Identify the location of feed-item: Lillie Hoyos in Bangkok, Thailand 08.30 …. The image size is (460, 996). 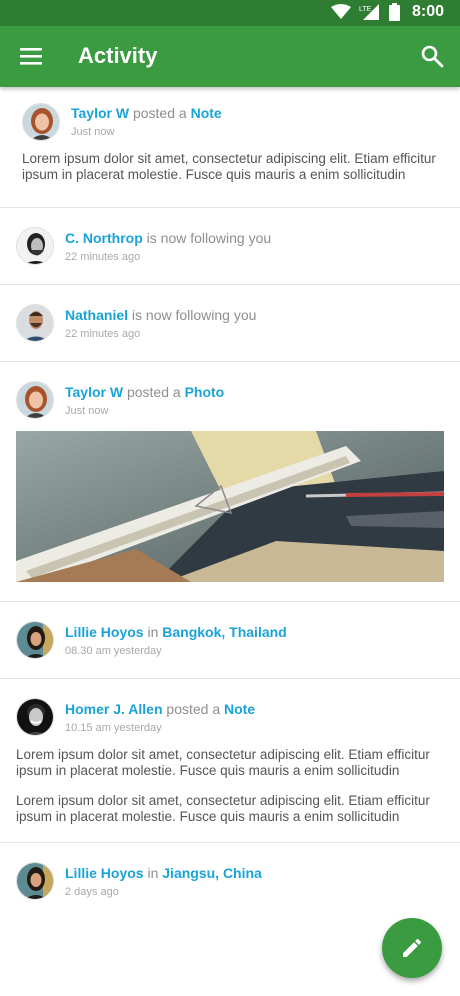
(230, 640).